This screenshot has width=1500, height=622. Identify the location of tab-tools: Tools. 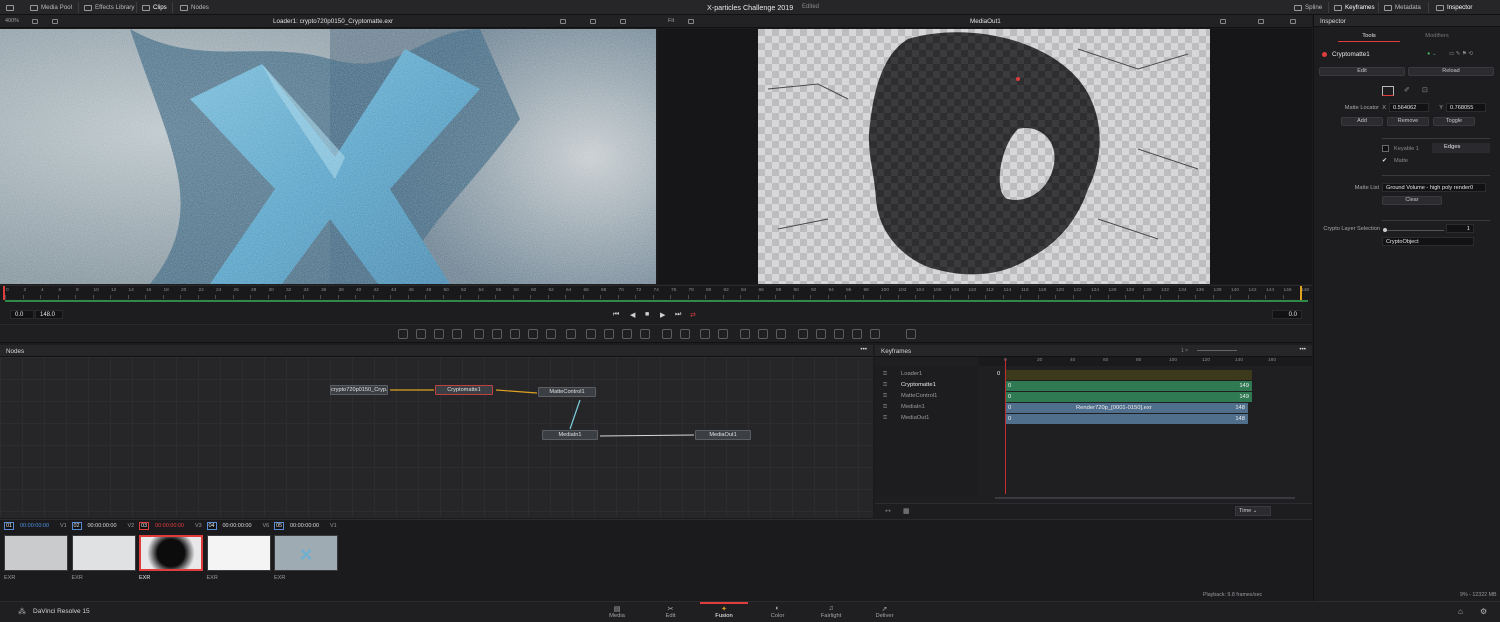
(1369, 37).